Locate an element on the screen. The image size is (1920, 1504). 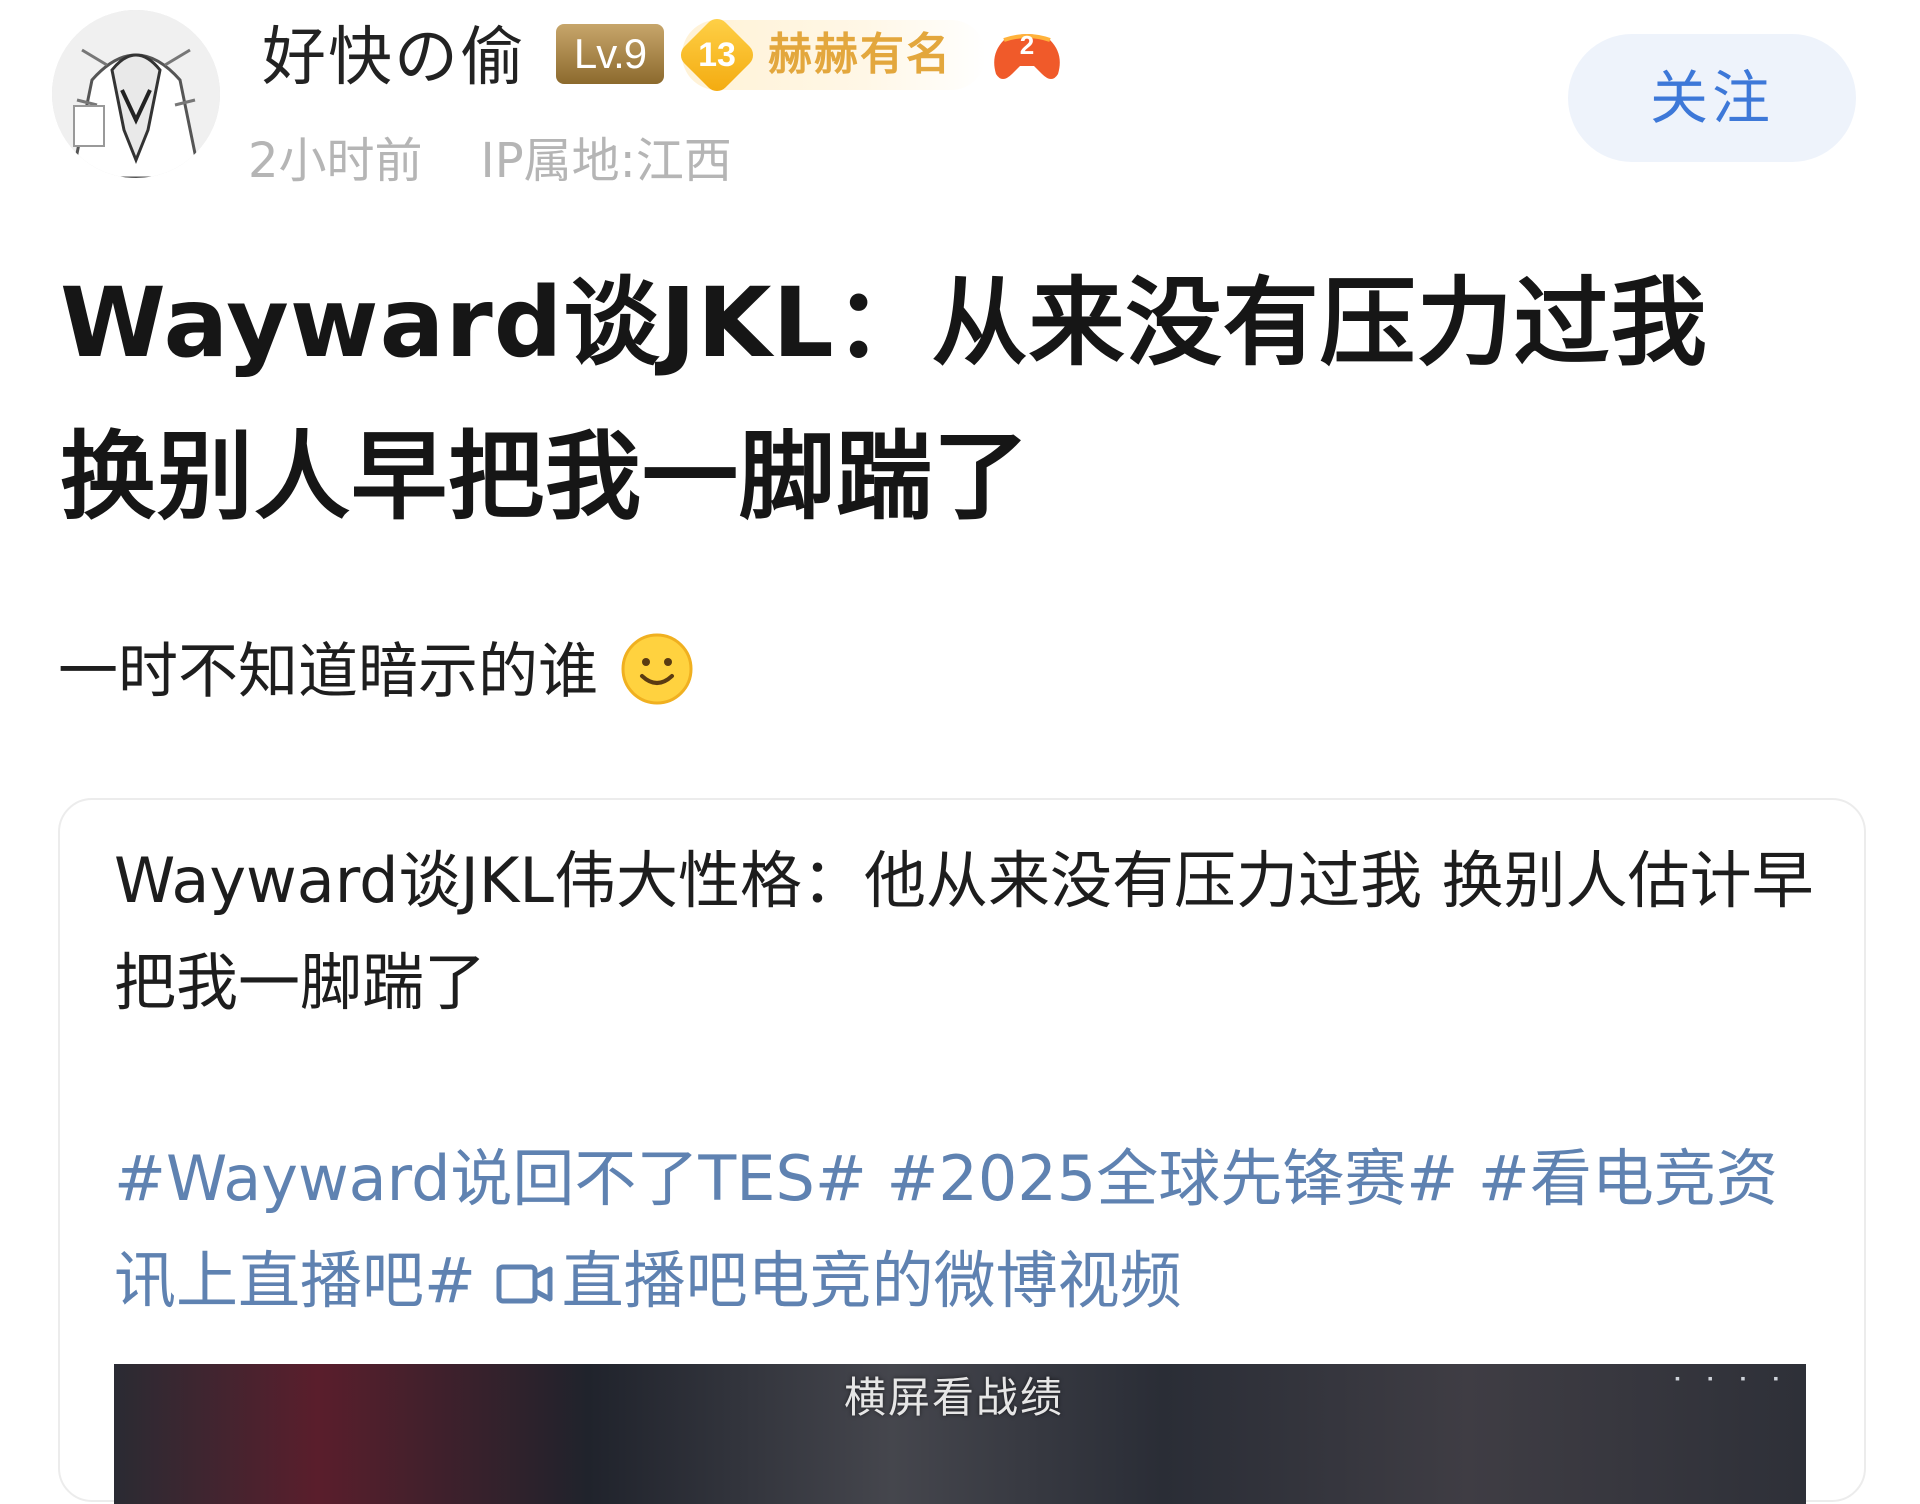
post-body: 一时不知道暗示的谁 is located at coordinates (376, 672).